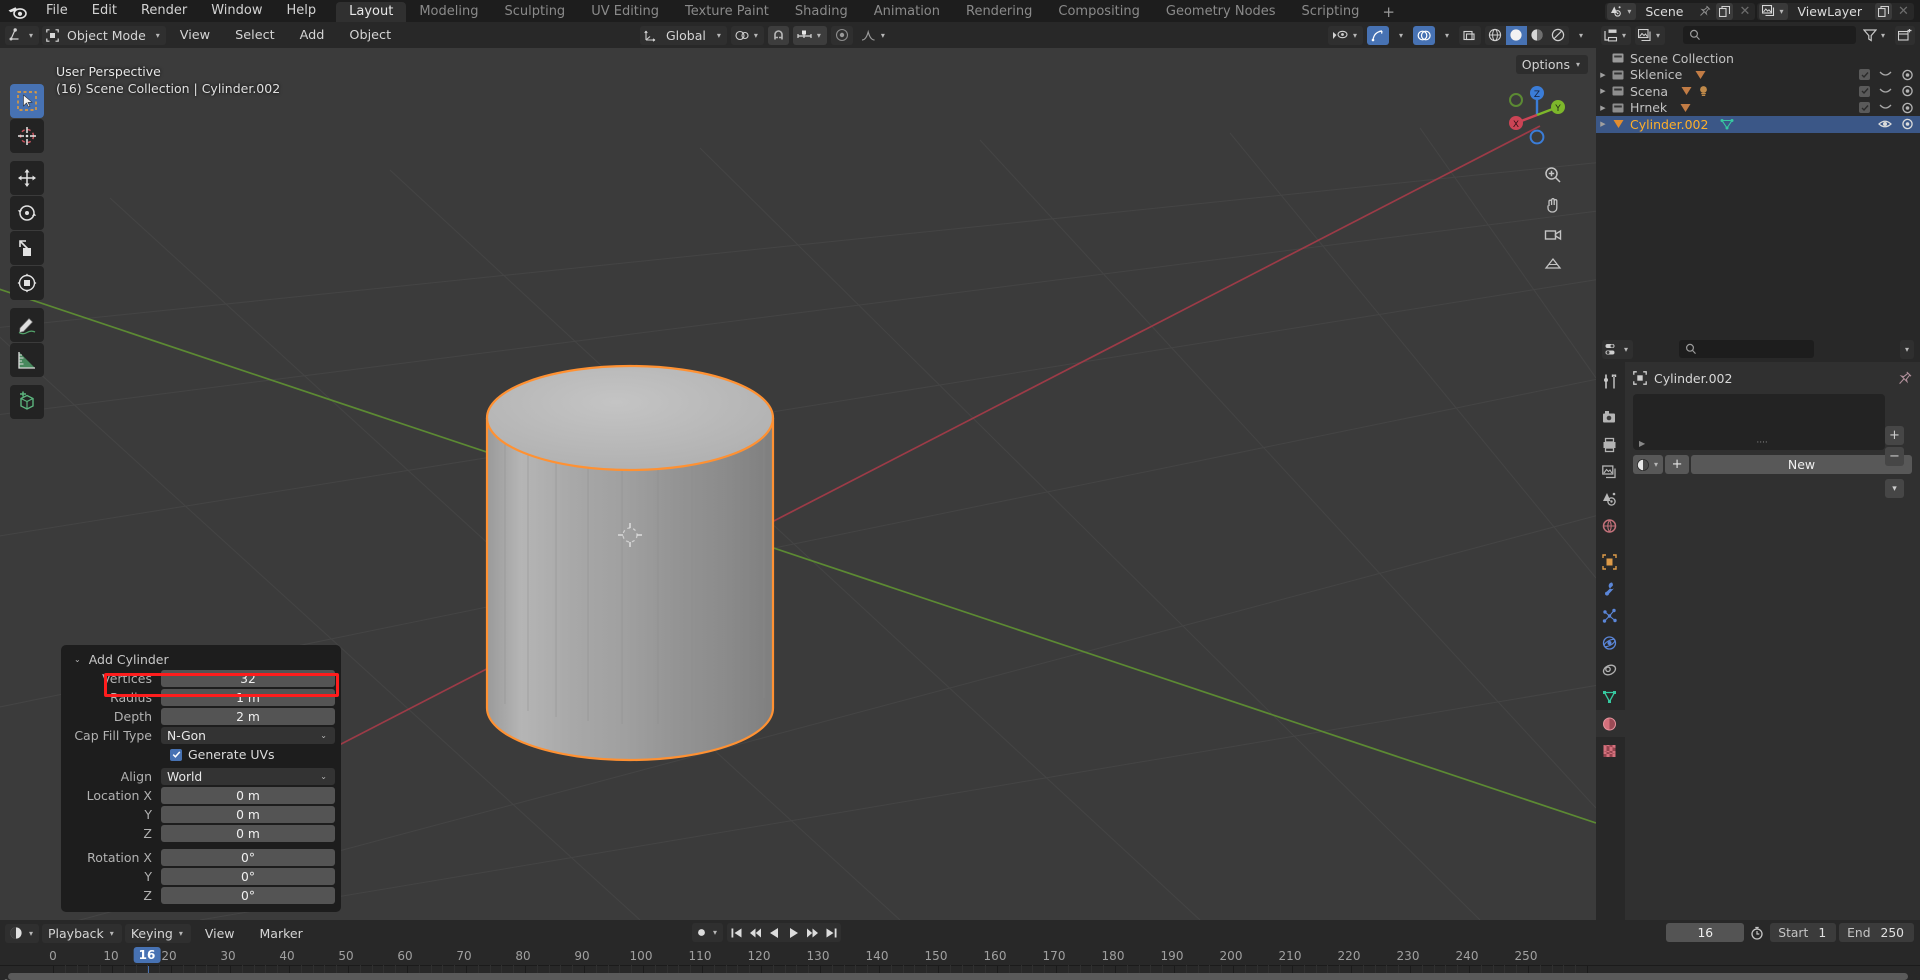 The image size is (1920, 980). What do you see at coordinates (1610, 696) in the screenshot?
I see `object-data-properties-tab` at bounding box center [1610, 696].